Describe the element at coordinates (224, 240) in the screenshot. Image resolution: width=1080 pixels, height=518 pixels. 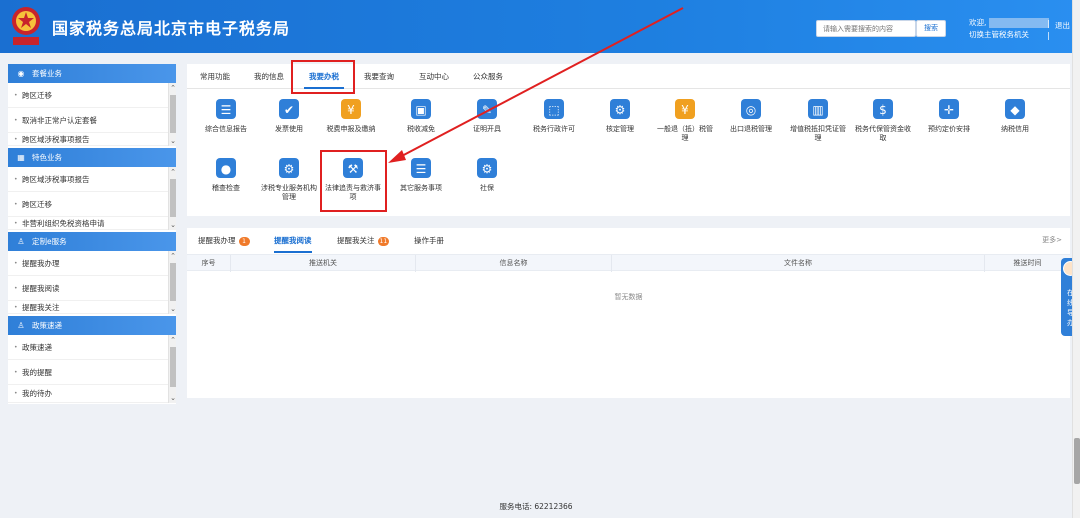
I see `tab-remind-handle: 提醒我办理 1` at that location.